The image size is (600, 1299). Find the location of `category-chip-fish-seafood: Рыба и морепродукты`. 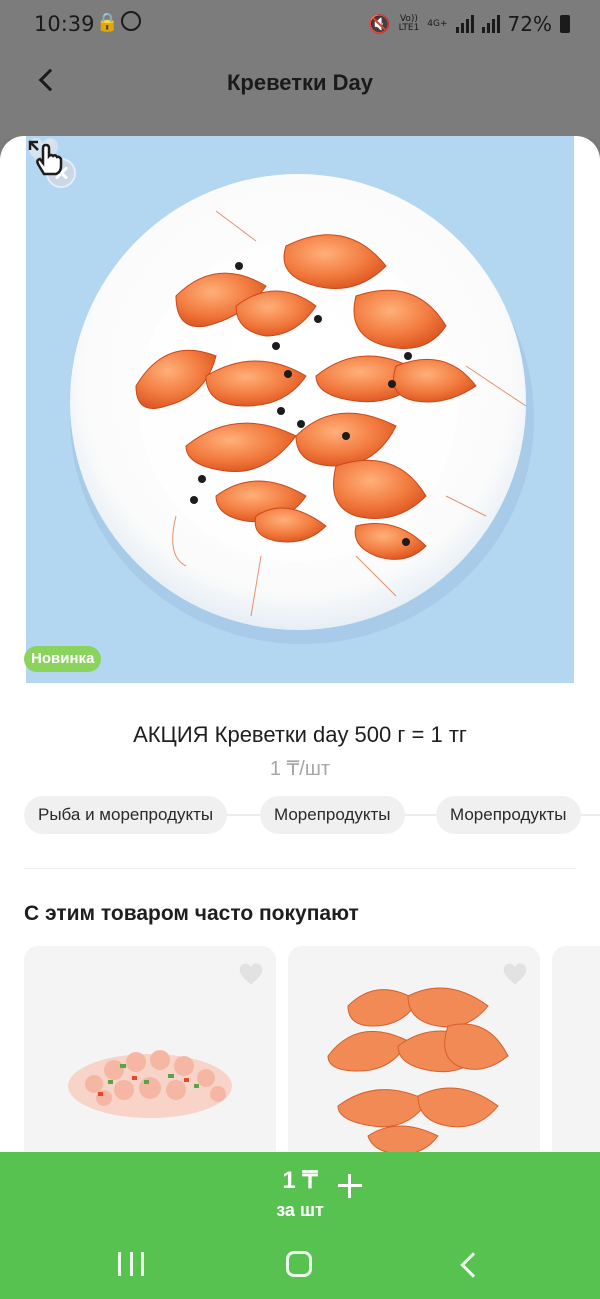

category-chip-fish-seafood: Рыба и морепродукты is located at coordinates (126, 815).